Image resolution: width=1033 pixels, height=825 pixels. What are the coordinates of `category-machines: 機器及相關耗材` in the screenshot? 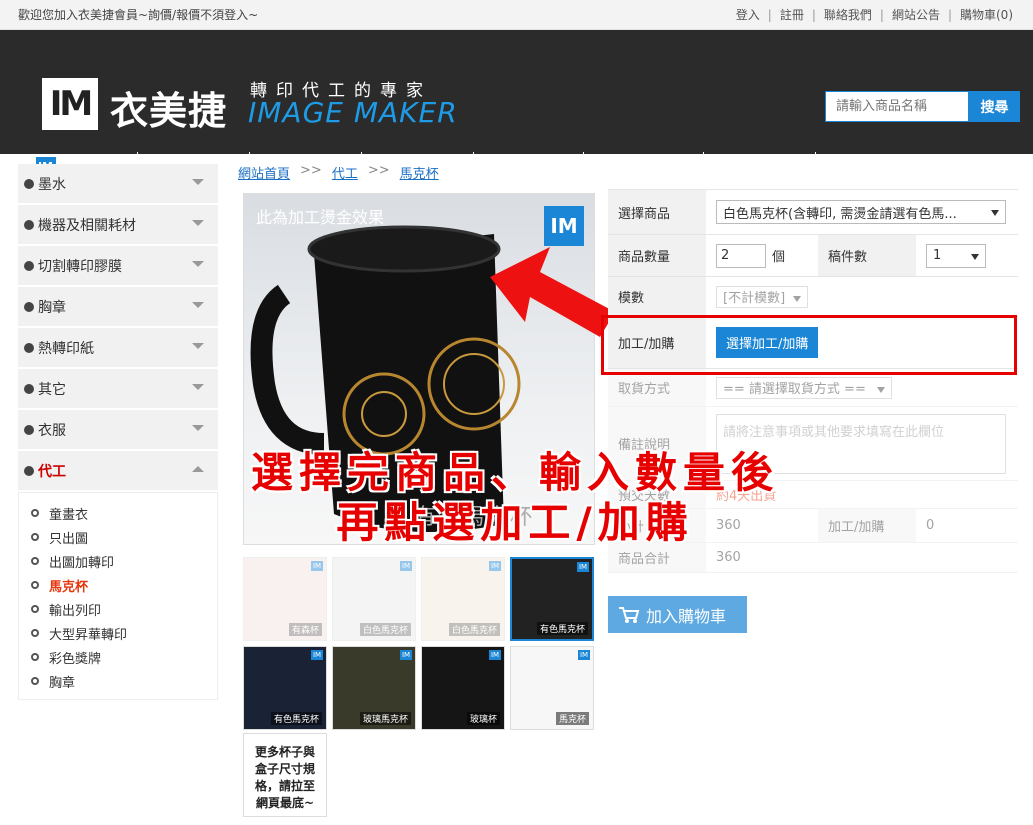 It's located at (118, 225).